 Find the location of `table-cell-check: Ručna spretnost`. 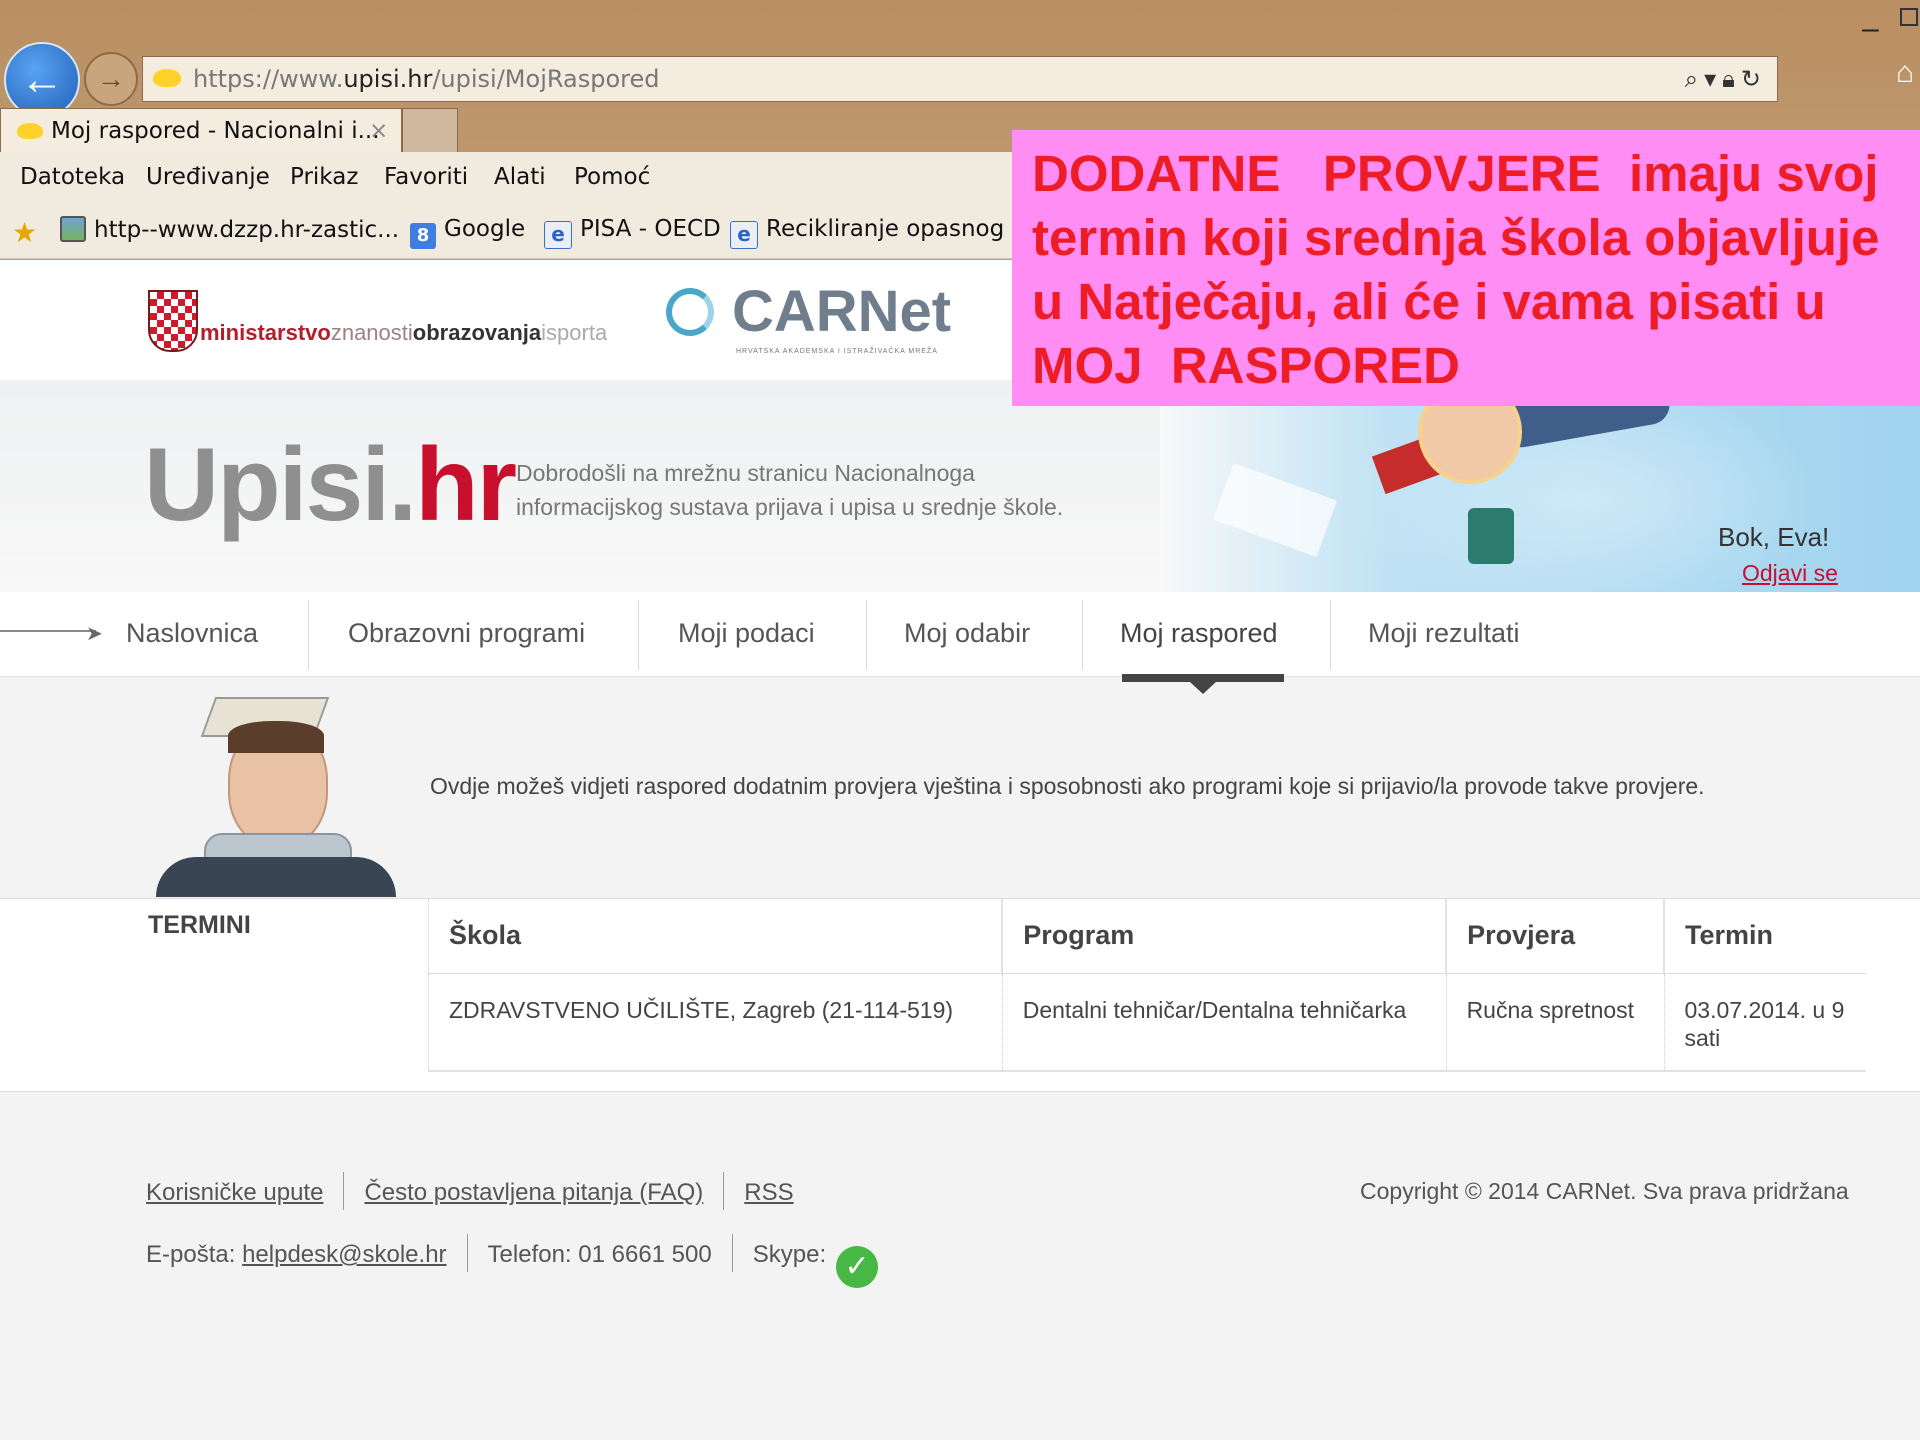

table-cell-check: Ručna spretnost is located at coordinates (1554, 1022).